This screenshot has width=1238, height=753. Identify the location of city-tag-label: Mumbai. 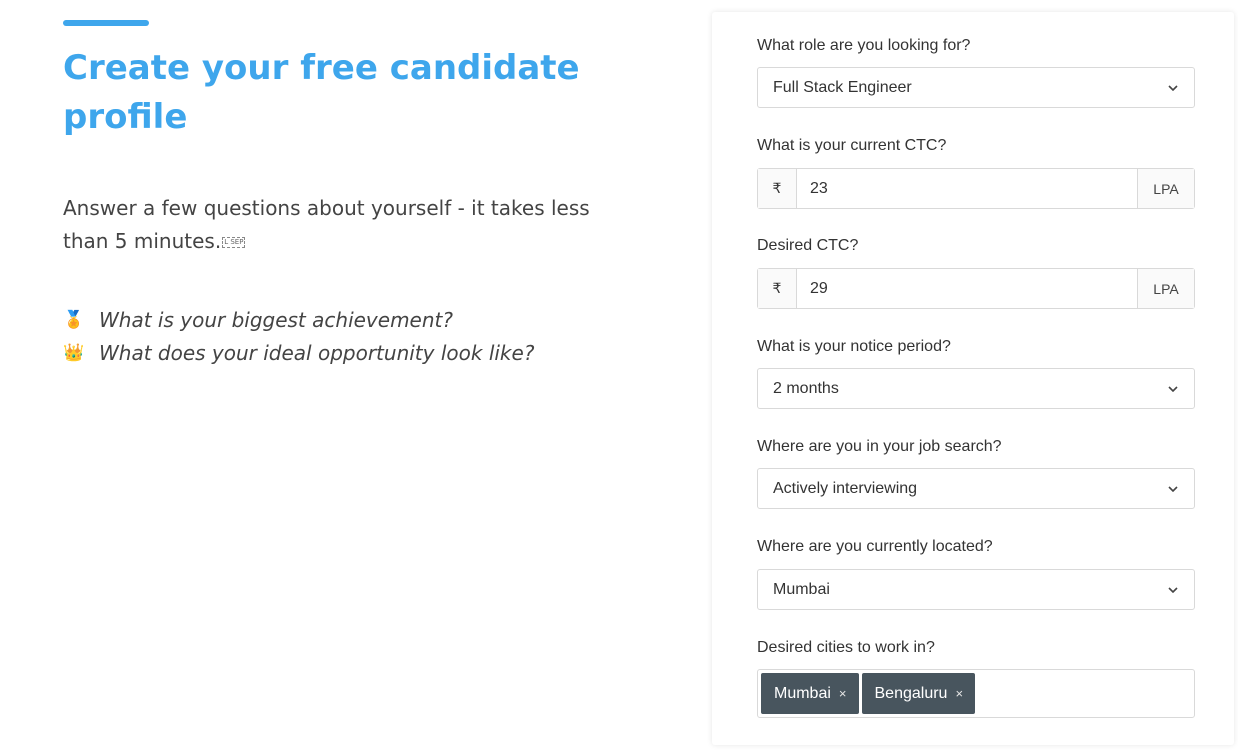
(802, 693).